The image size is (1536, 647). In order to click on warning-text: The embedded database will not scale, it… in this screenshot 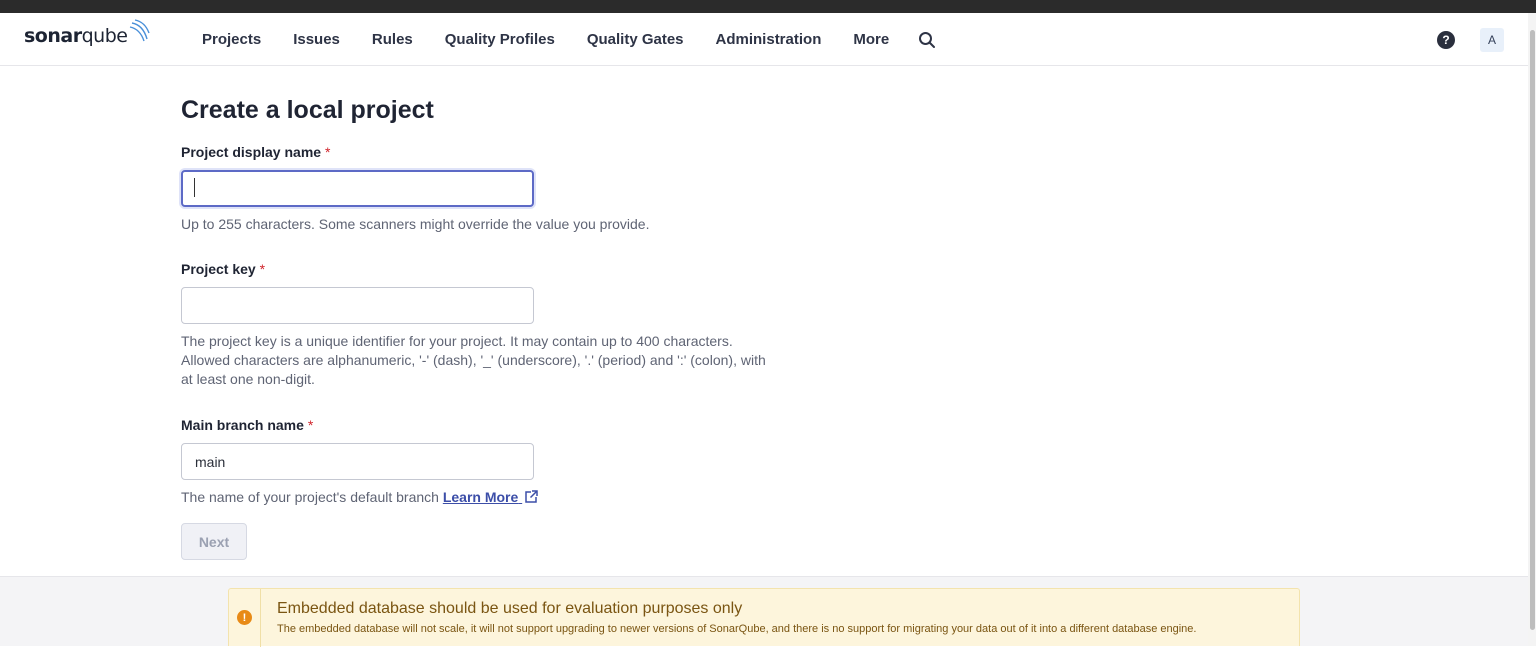, I will do `click(737, 629)`.